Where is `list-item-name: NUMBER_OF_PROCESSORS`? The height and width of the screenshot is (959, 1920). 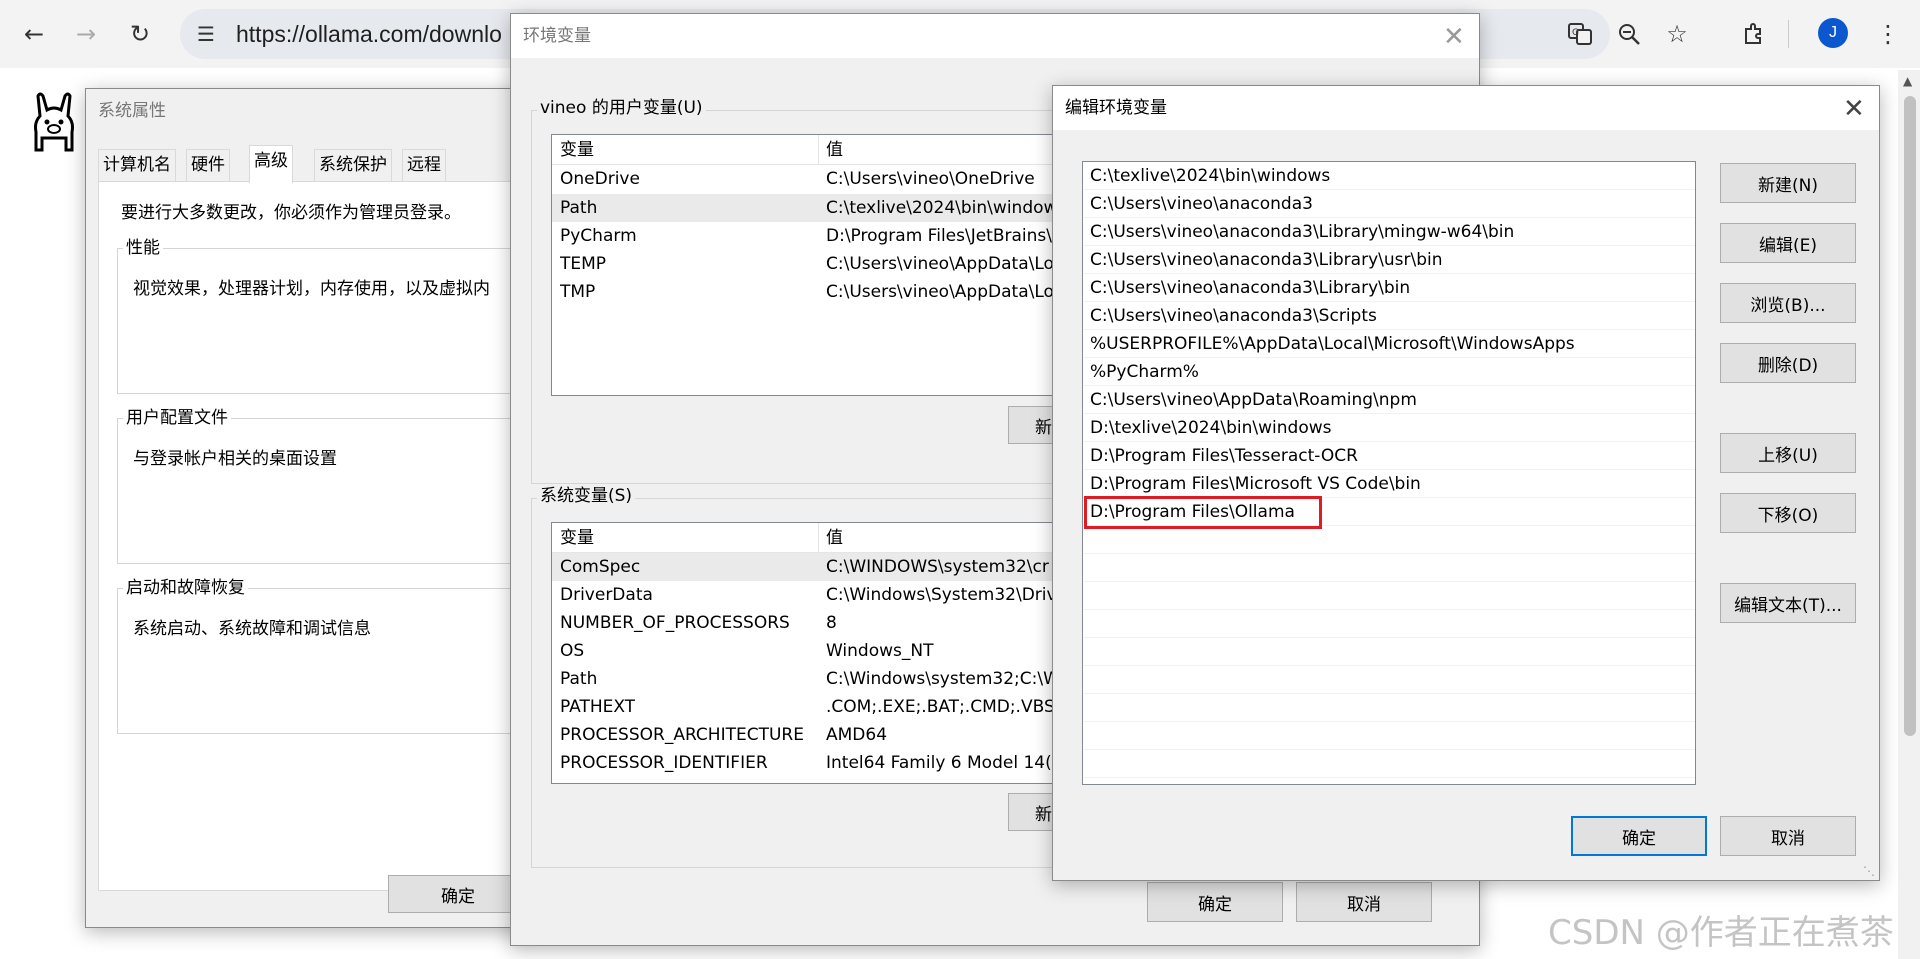 list-item-name: NUMBER_OF_PROCESSORS is located at coordinates (675, 623).